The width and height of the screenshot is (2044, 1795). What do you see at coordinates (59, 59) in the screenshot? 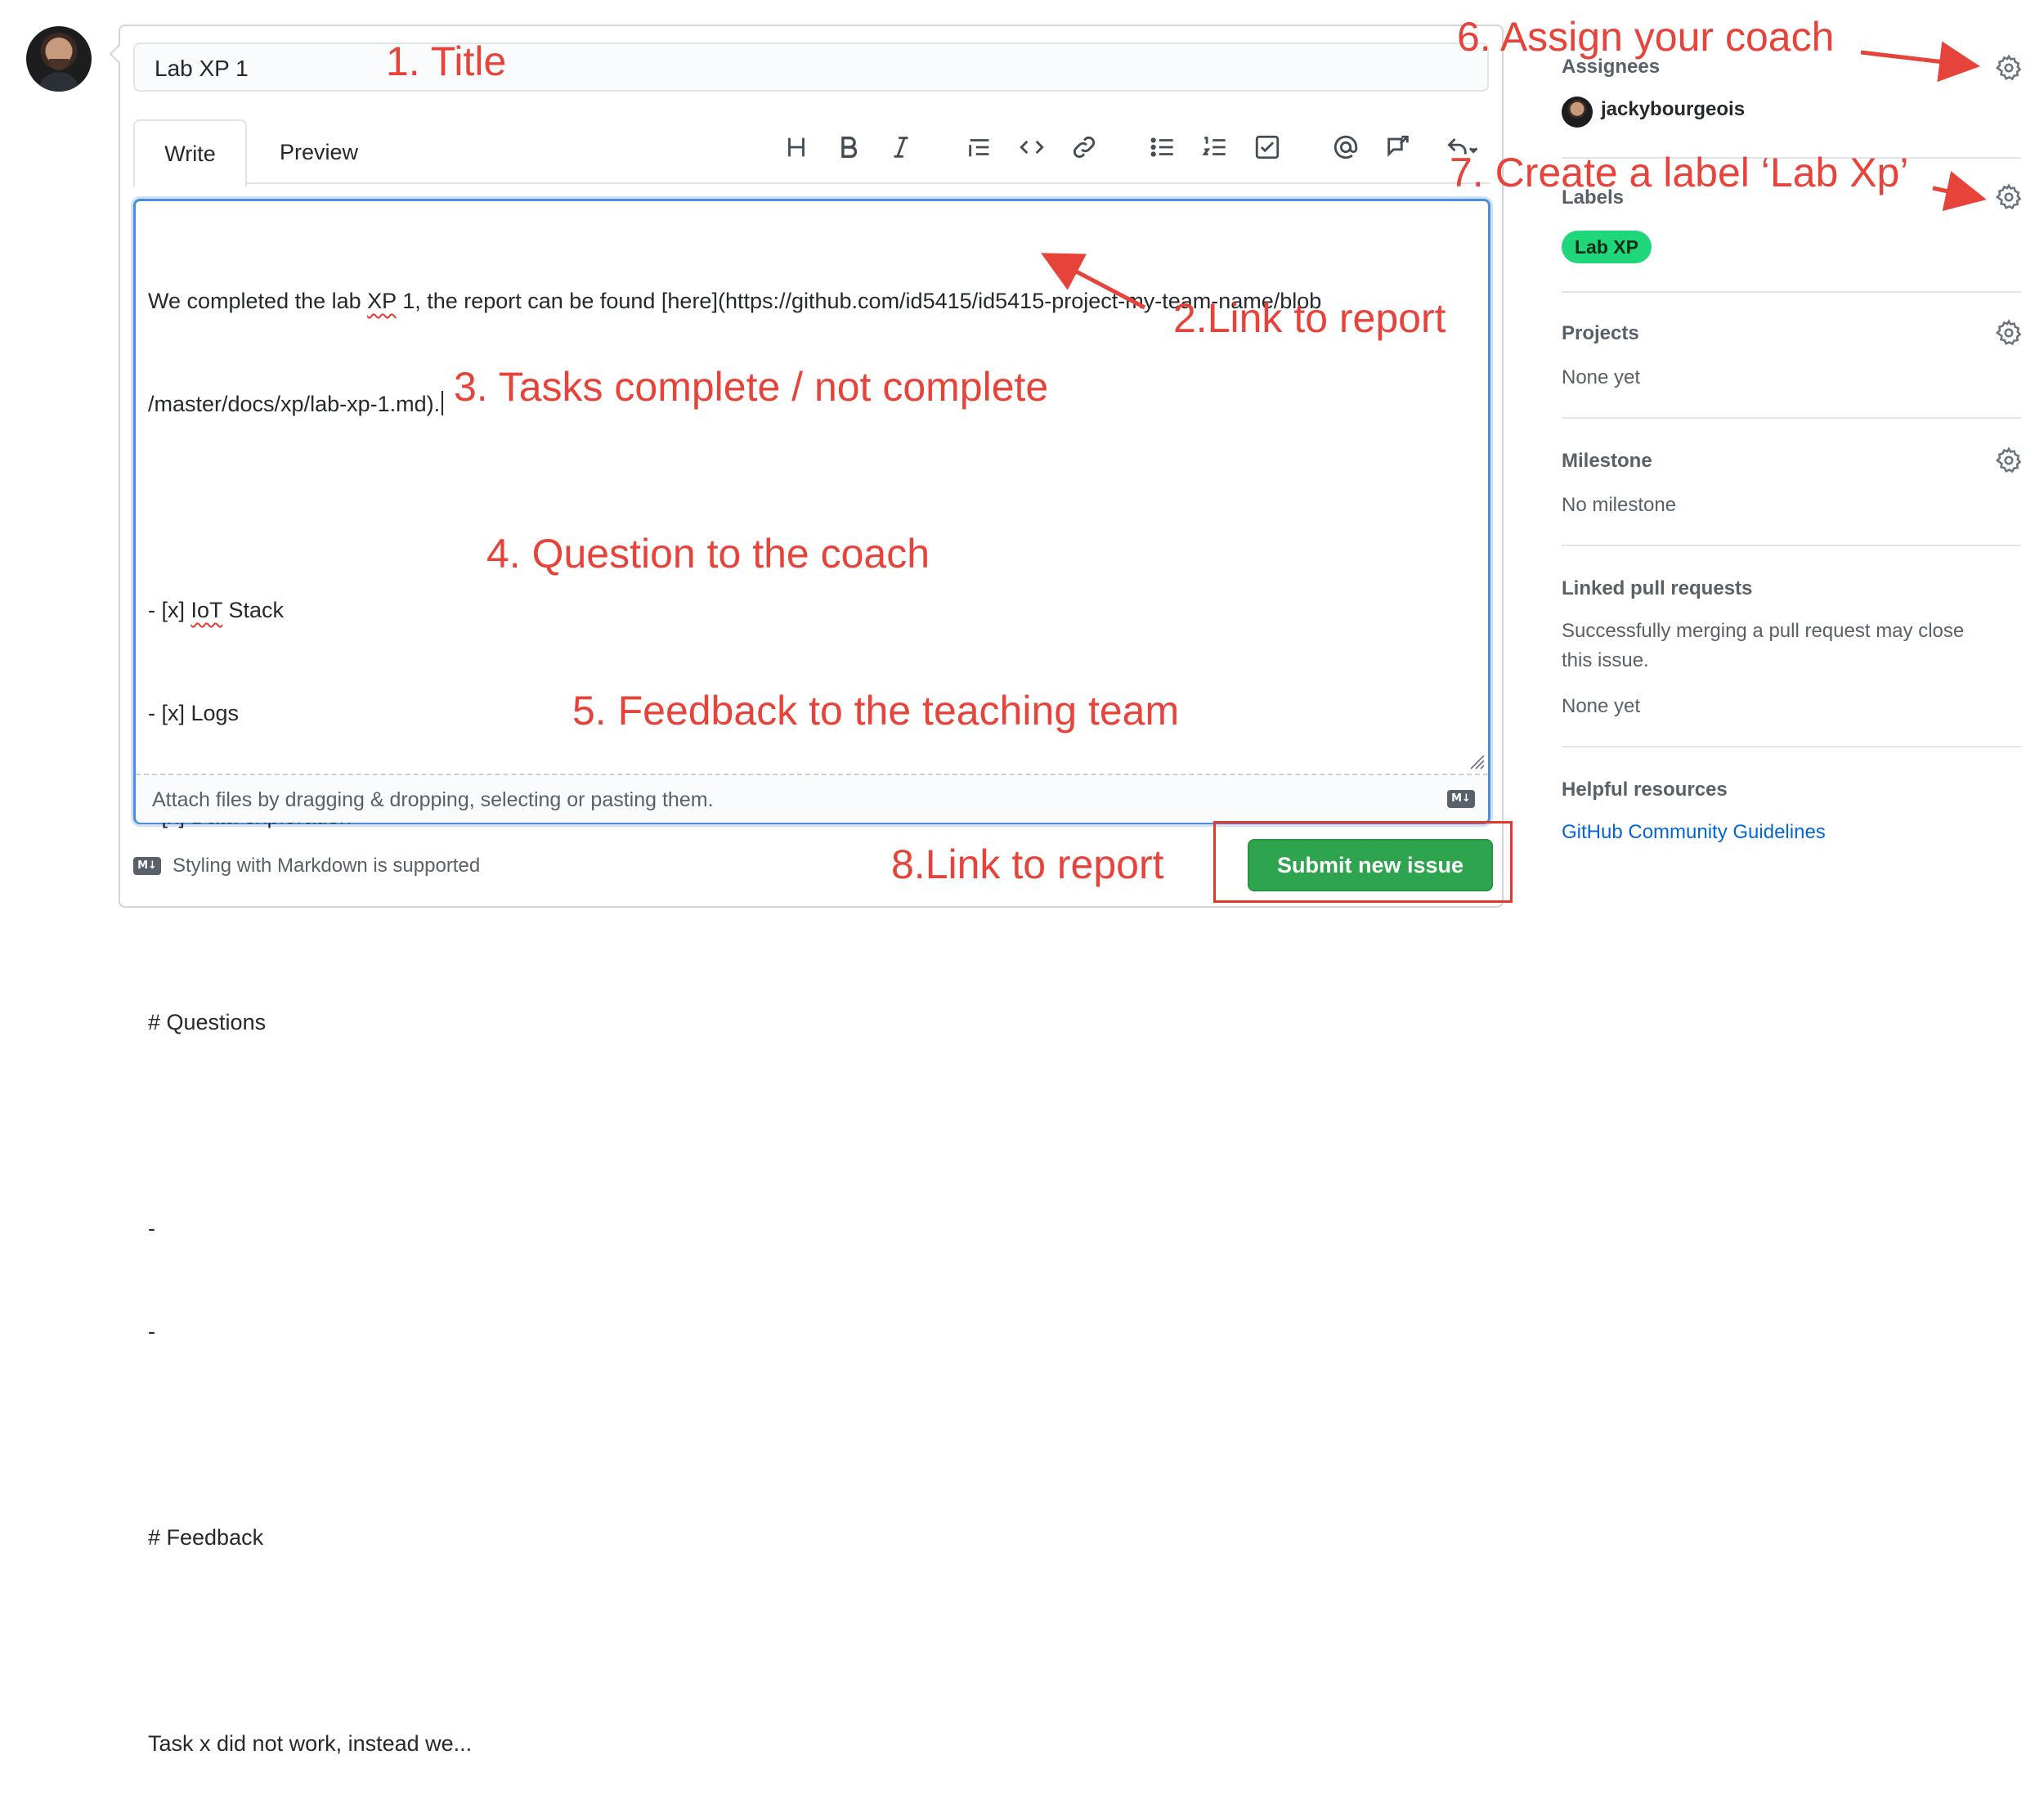
I see `user-avatar` at bounding box center [59, 59].